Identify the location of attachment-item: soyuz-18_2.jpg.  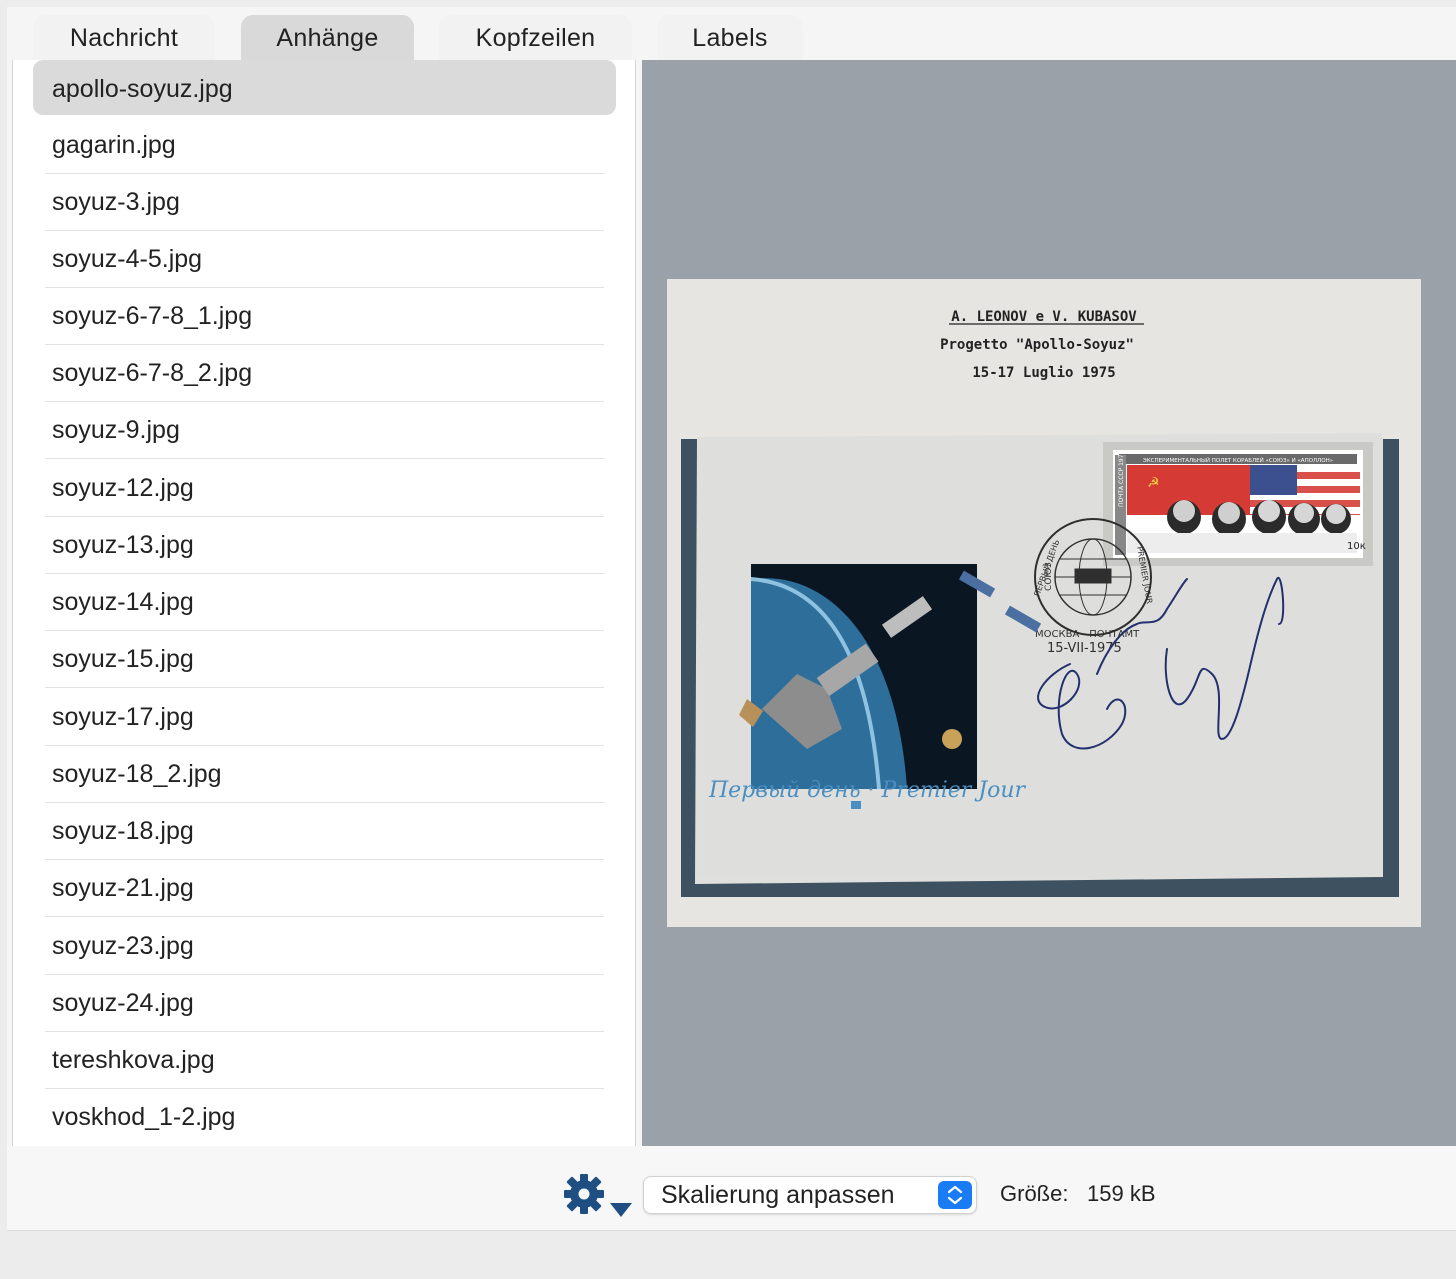
(324, 774).